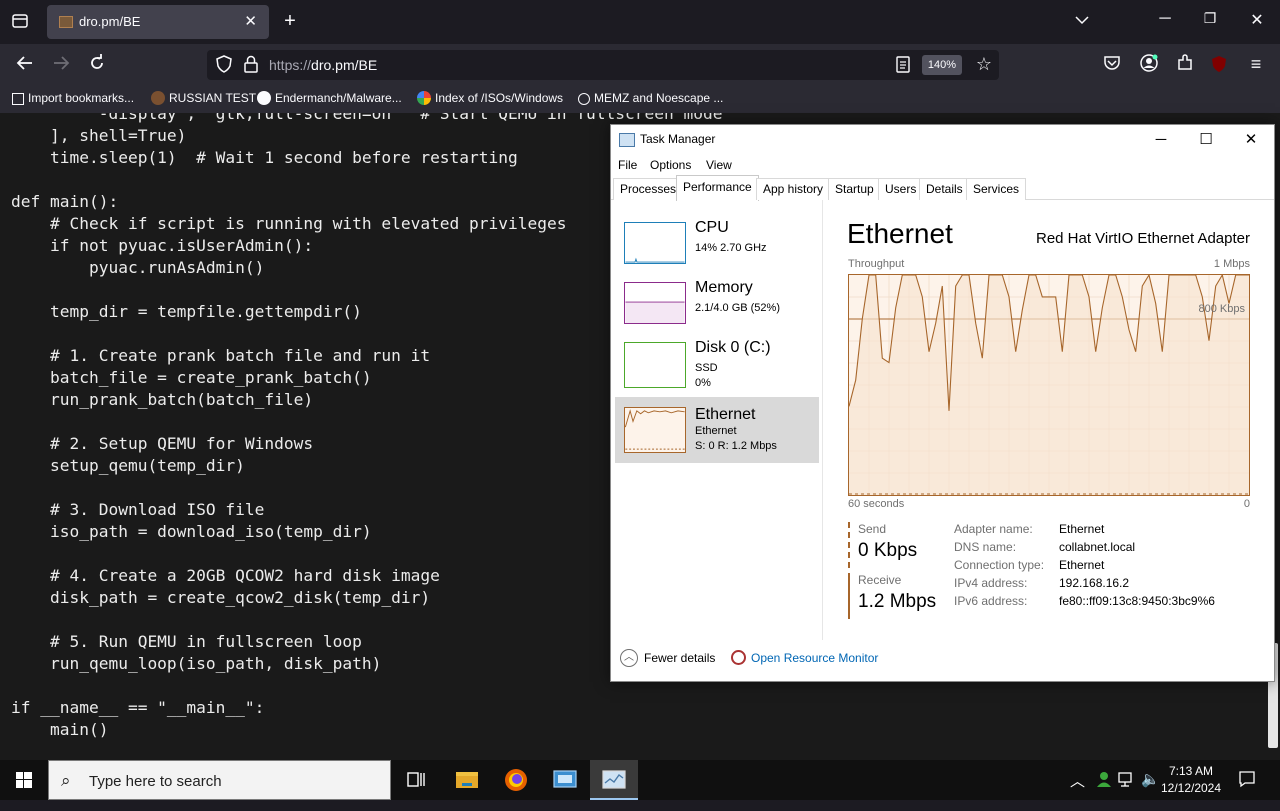 Image resolution: width=1280 pixels, height=811 pixels. I want to click on sidebar-item-ethernet: Ethernet Ethernet S: 0 R: 1.2 Mbps, so click(717, 430).